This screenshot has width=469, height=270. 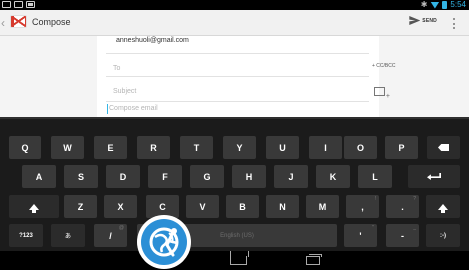 I want to click on wifi-icon, so click(x=435, y=5).